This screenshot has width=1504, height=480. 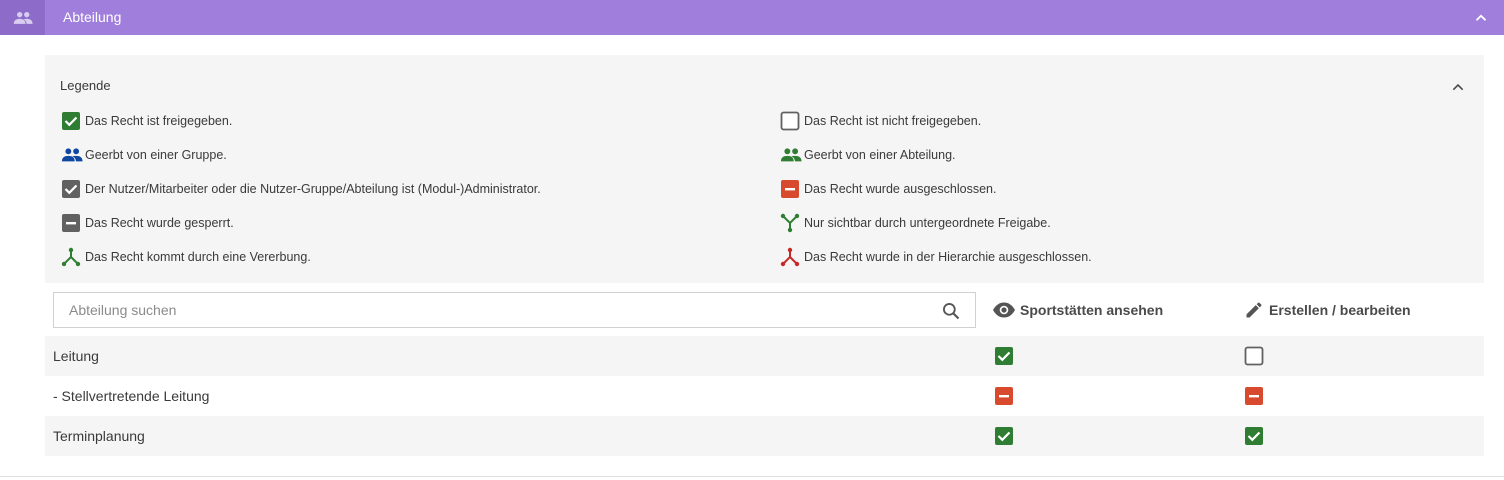 I want to click on legend-item-department-inherited: Geerbt von einer Abteilung., so click(x=868, y=155).